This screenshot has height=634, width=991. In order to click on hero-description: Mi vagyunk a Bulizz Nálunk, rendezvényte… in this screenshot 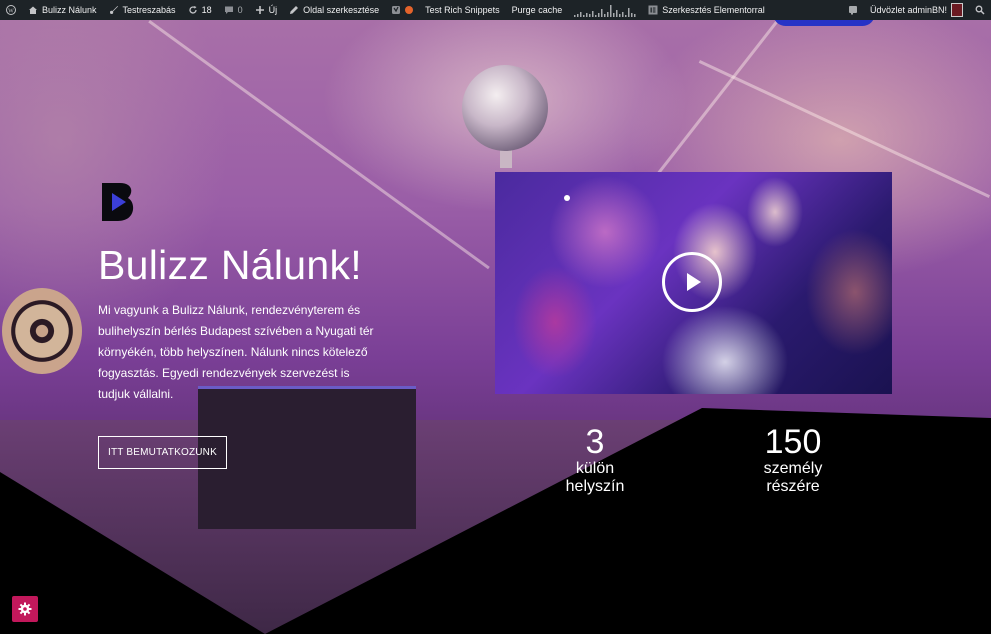, I will do `click(236, 352)`.